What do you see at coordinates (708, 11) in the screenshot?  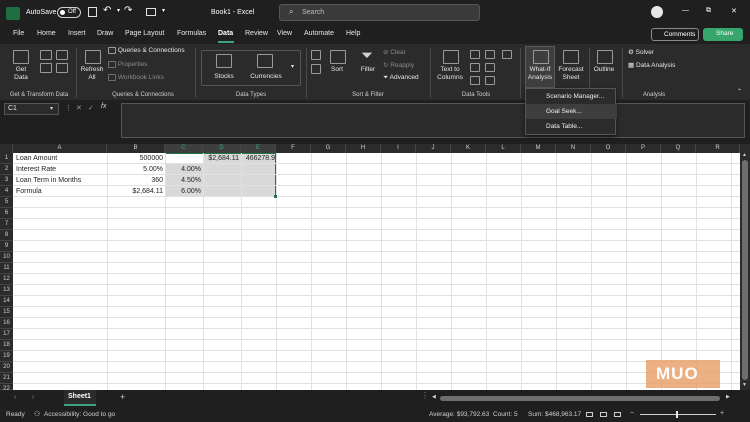 I see `restore-button: ⧉` at bounding box center [708, 11].